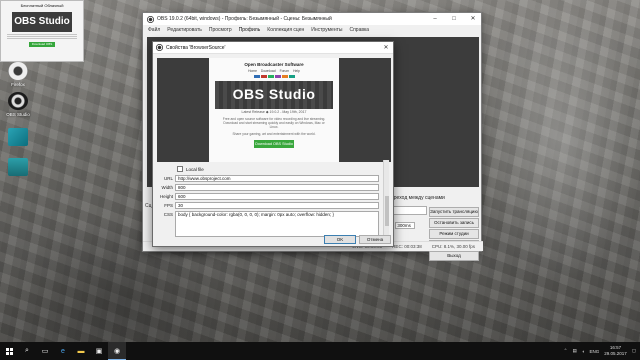  Describe the element at coordinates (594, 351) in the screenshot. I see `language-indicator: ENG` at that location.